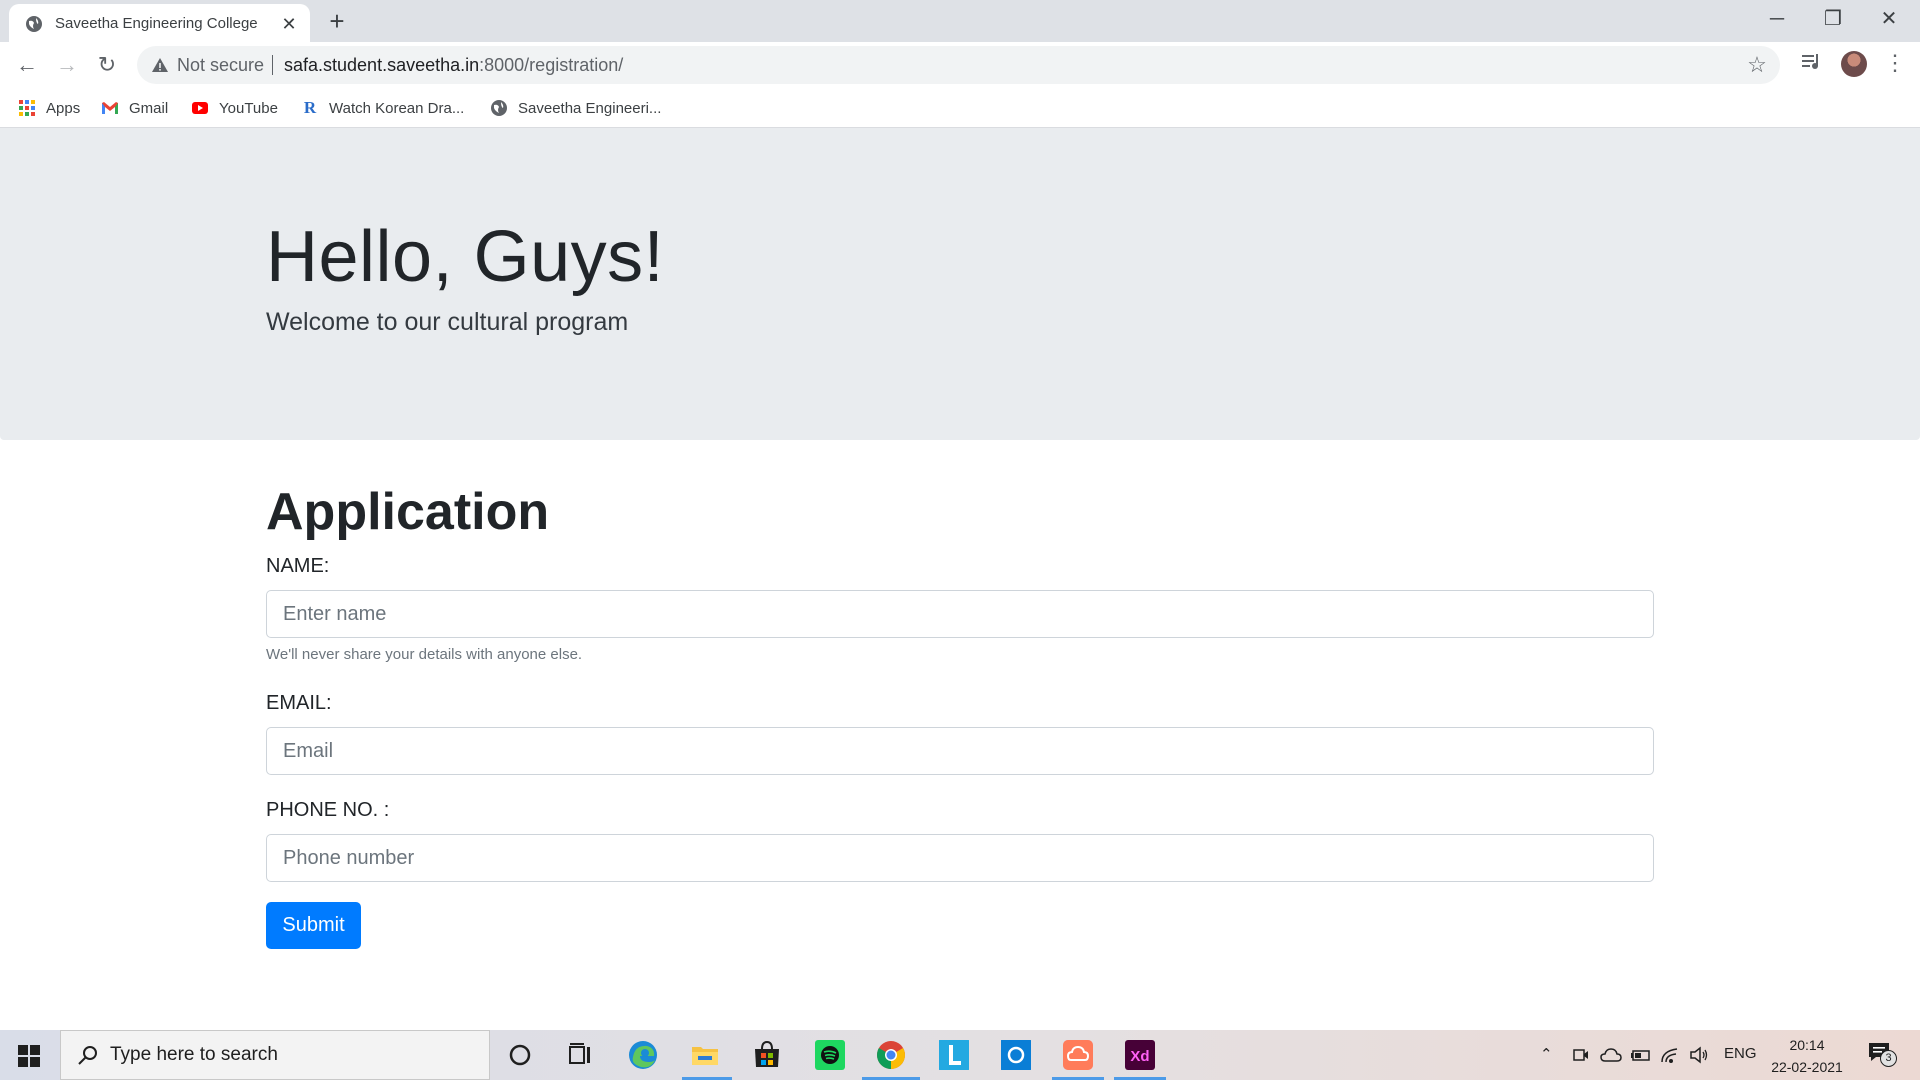 The height and width of the screenshot is (1080, 1920). Describe the element at coordinates (1546, 1054) in the screenshot. I see `chevron-up-icon: ⌃` at that location.